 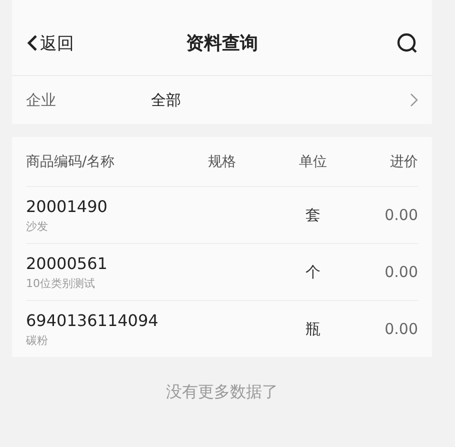 What do you see at coordinates (32, 43) in the screenshot?
I see `chevron-left-icon` at bounding box center [32, 43].